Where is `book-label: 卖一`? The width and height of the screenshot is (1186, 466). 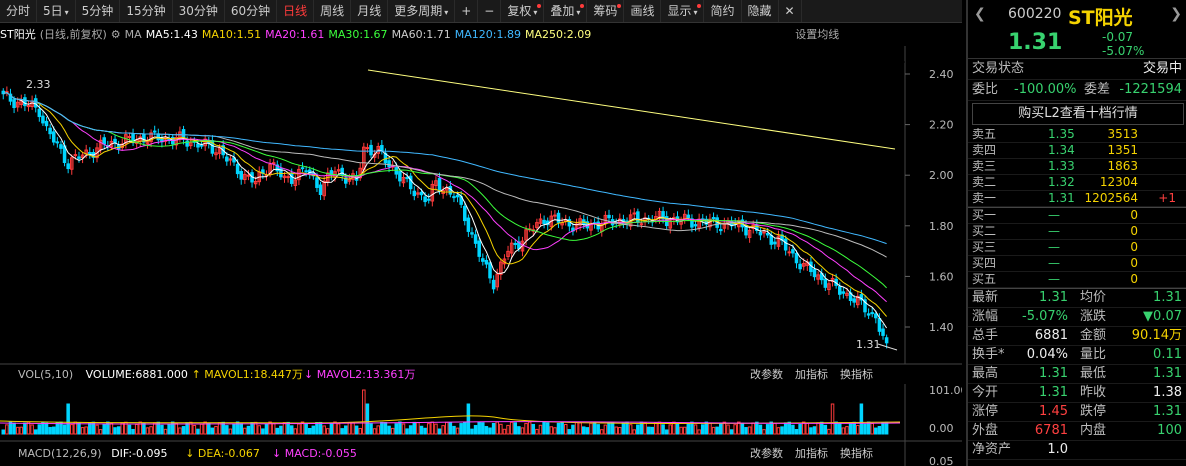 book-label: 卖一 is located at coordinates (984, 198).